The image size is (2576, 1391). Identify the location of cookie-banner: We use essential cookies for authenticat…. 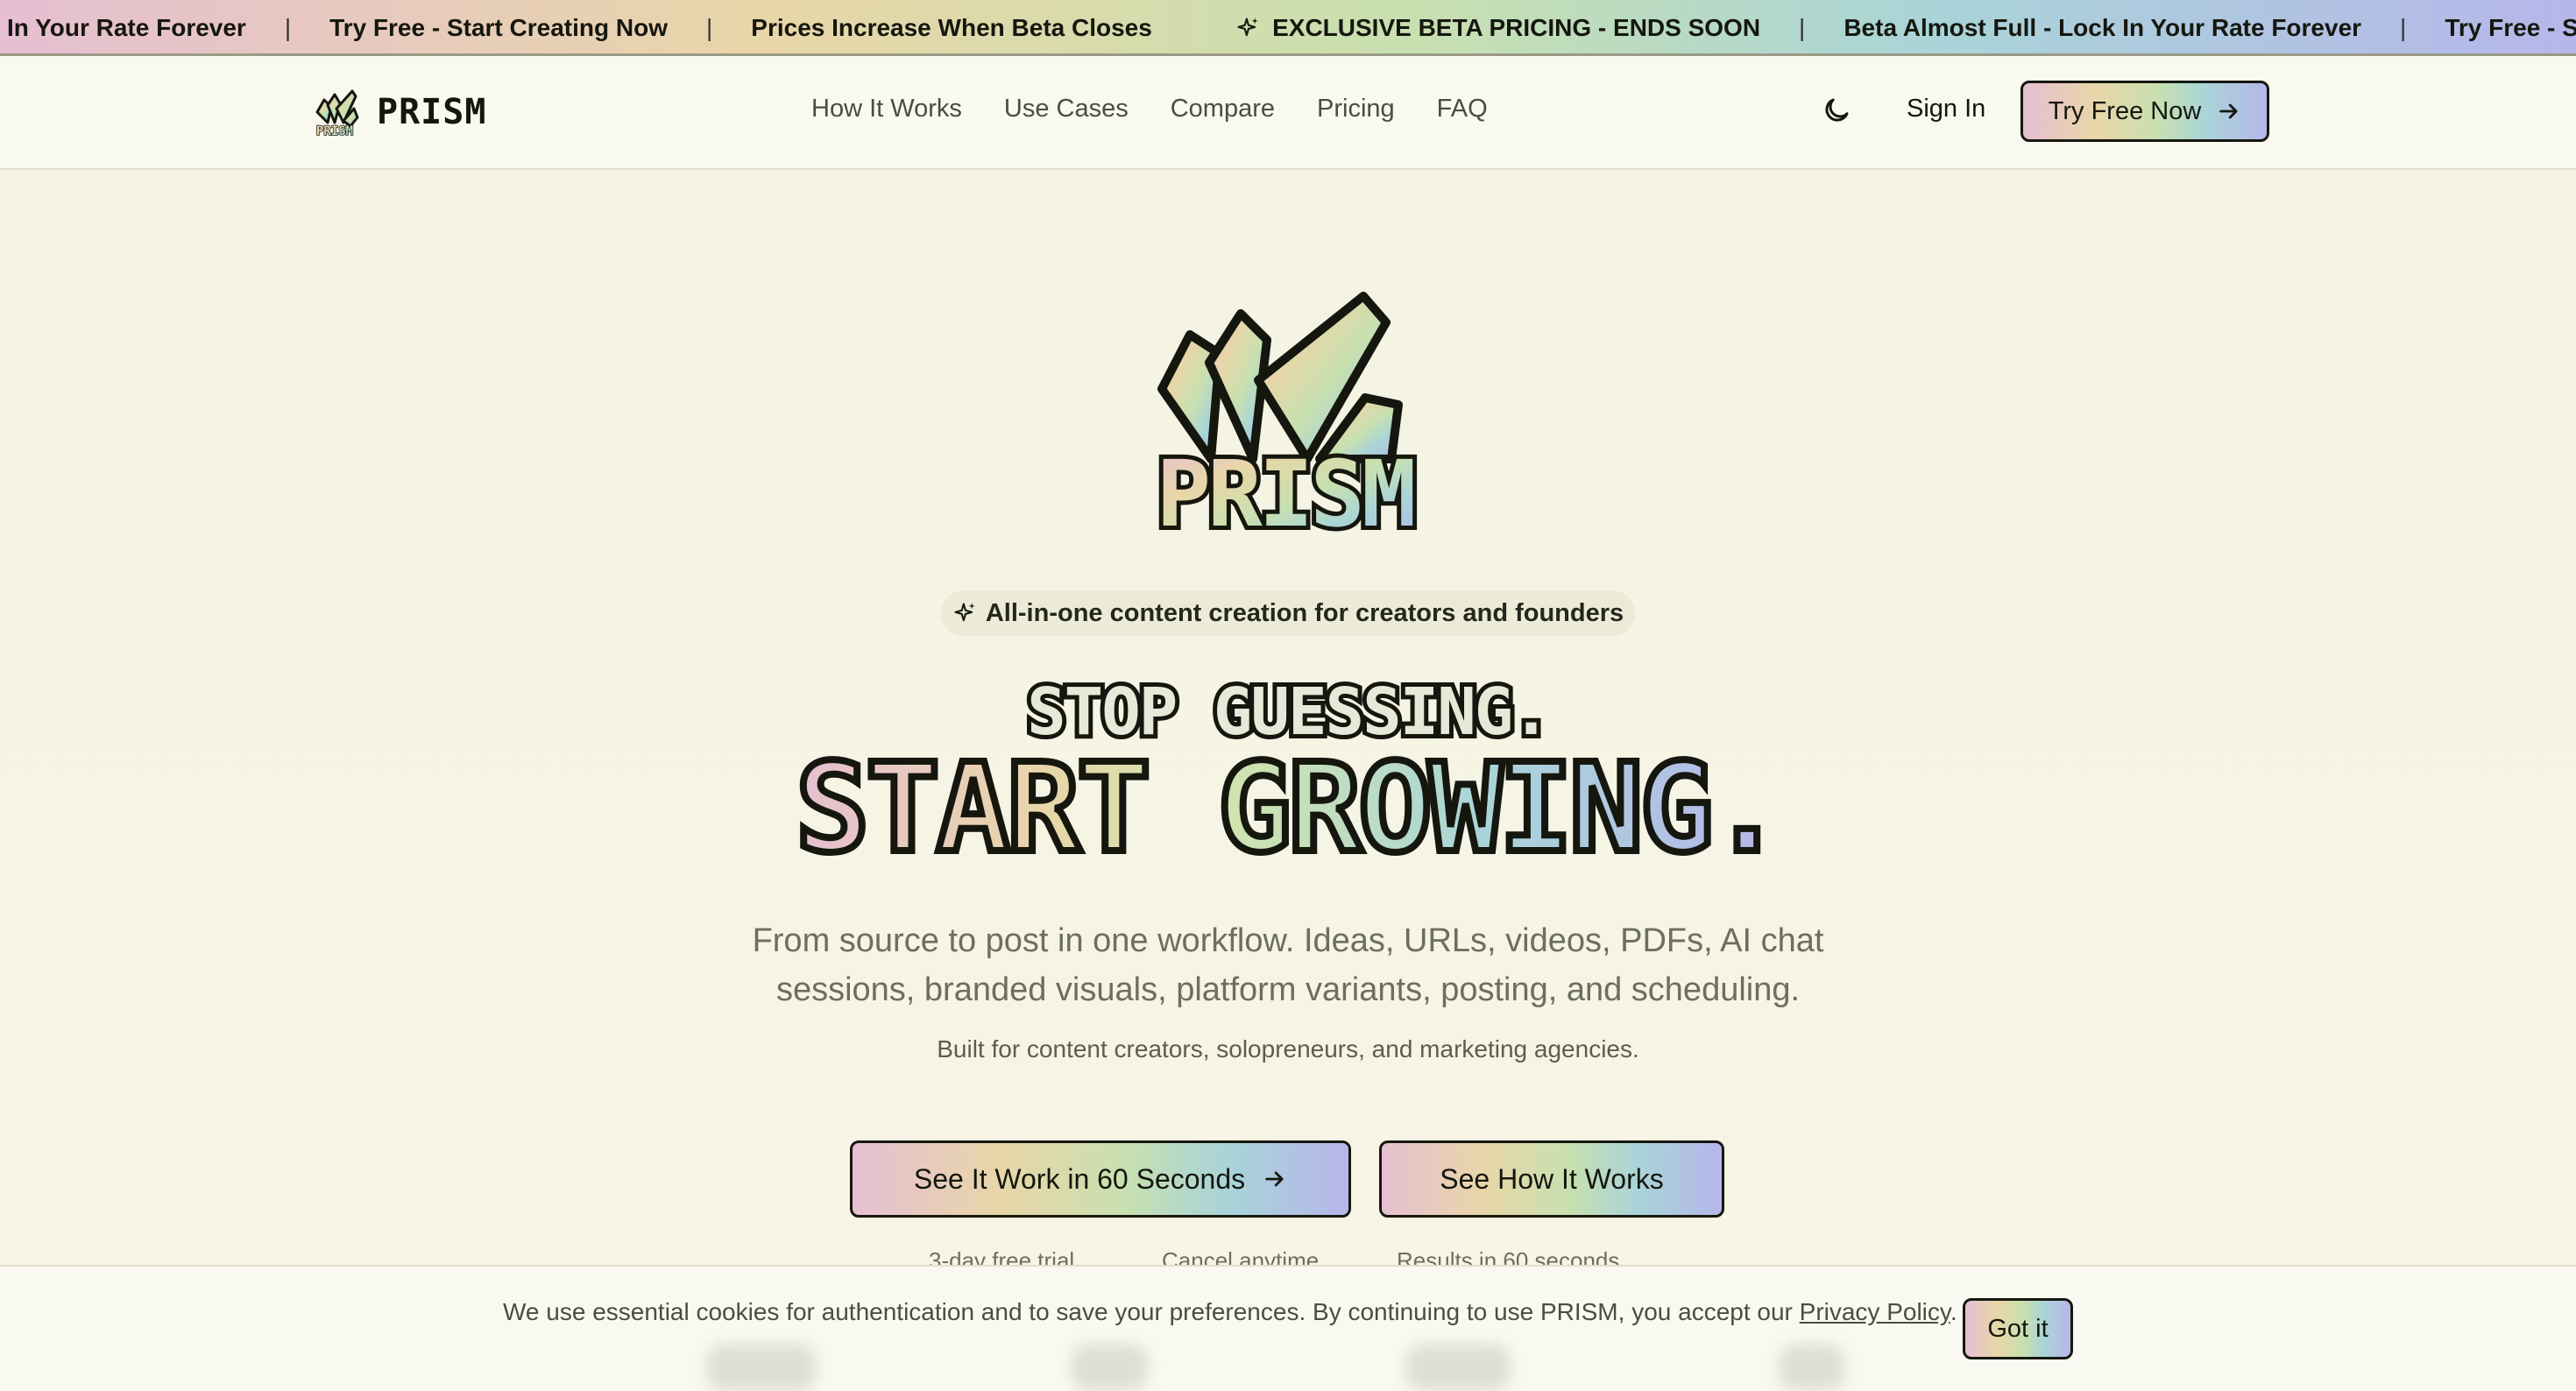
(1288, 1328).